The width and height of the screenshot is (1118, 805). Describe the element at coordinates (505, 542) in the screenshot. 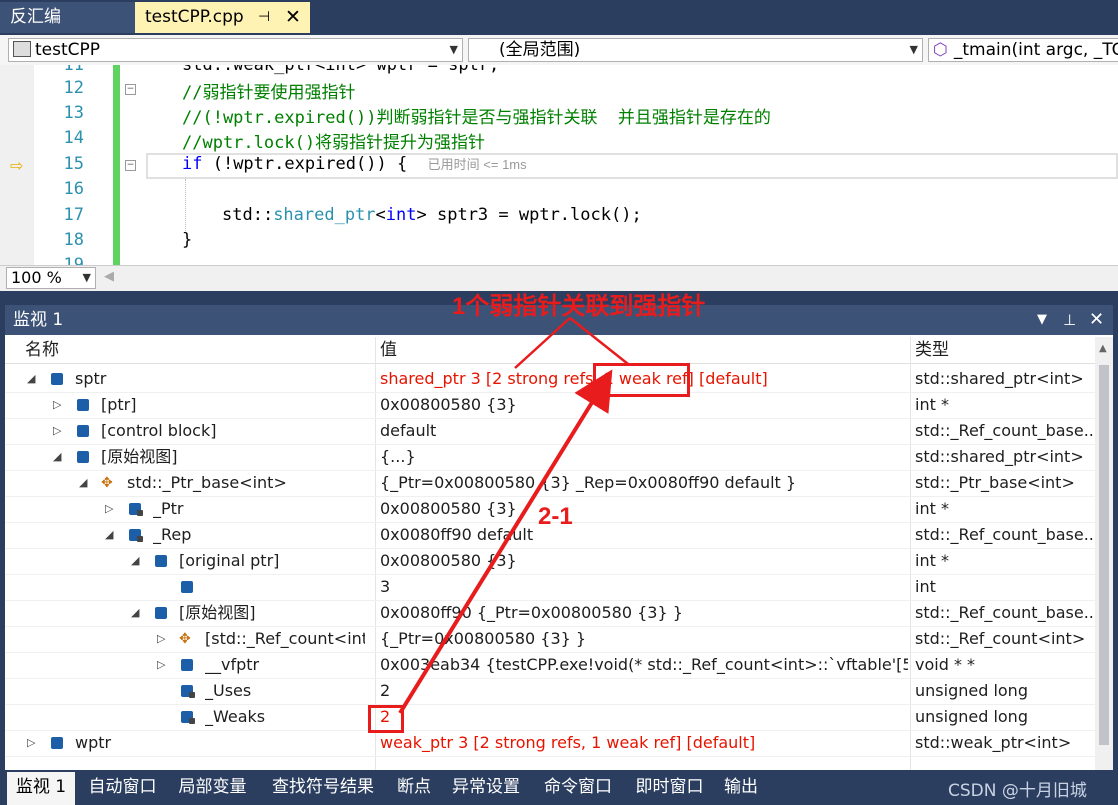

I see `arrow-up-icon` at that location.